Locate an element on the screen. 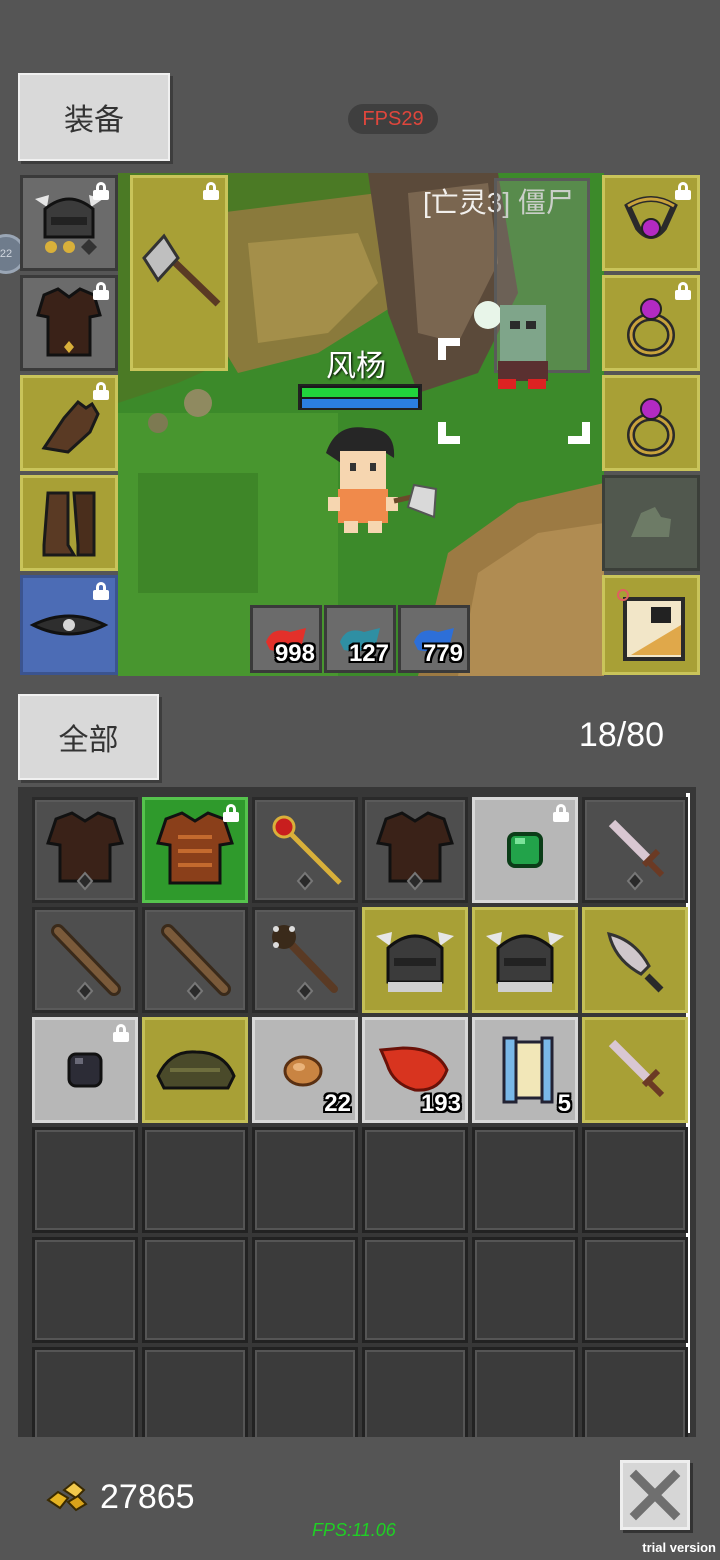  inventory-item: 5 is located at coordinates (525, 1070).